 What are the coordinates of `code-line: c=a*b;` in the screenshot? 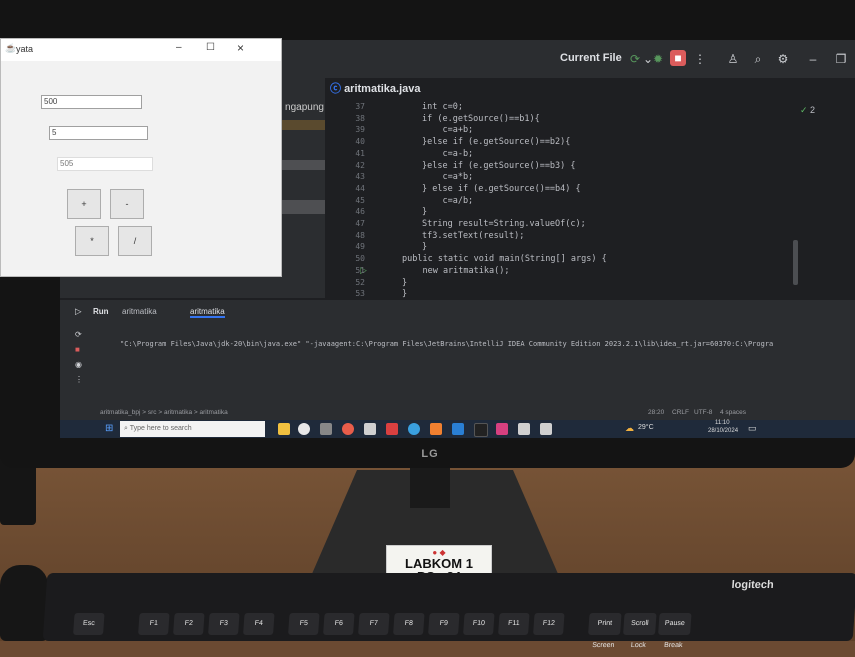 It's located at (447, 177).